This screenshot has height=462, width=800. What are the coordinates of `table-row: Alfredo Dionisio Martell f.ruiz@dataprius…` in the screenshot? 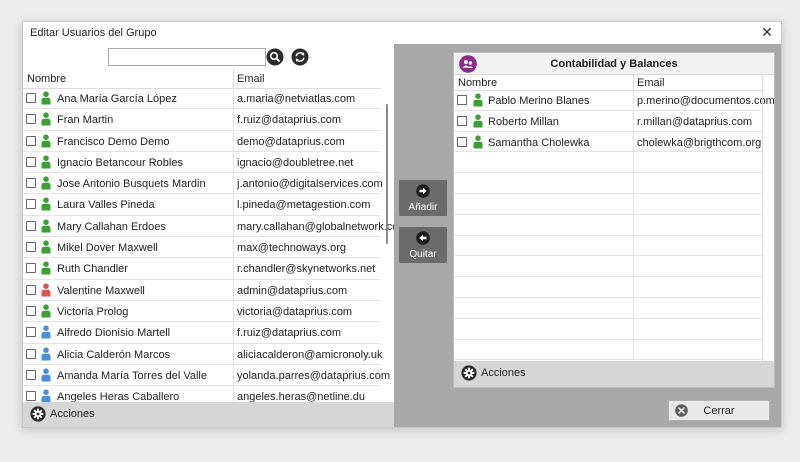 It's located at (202, 333).